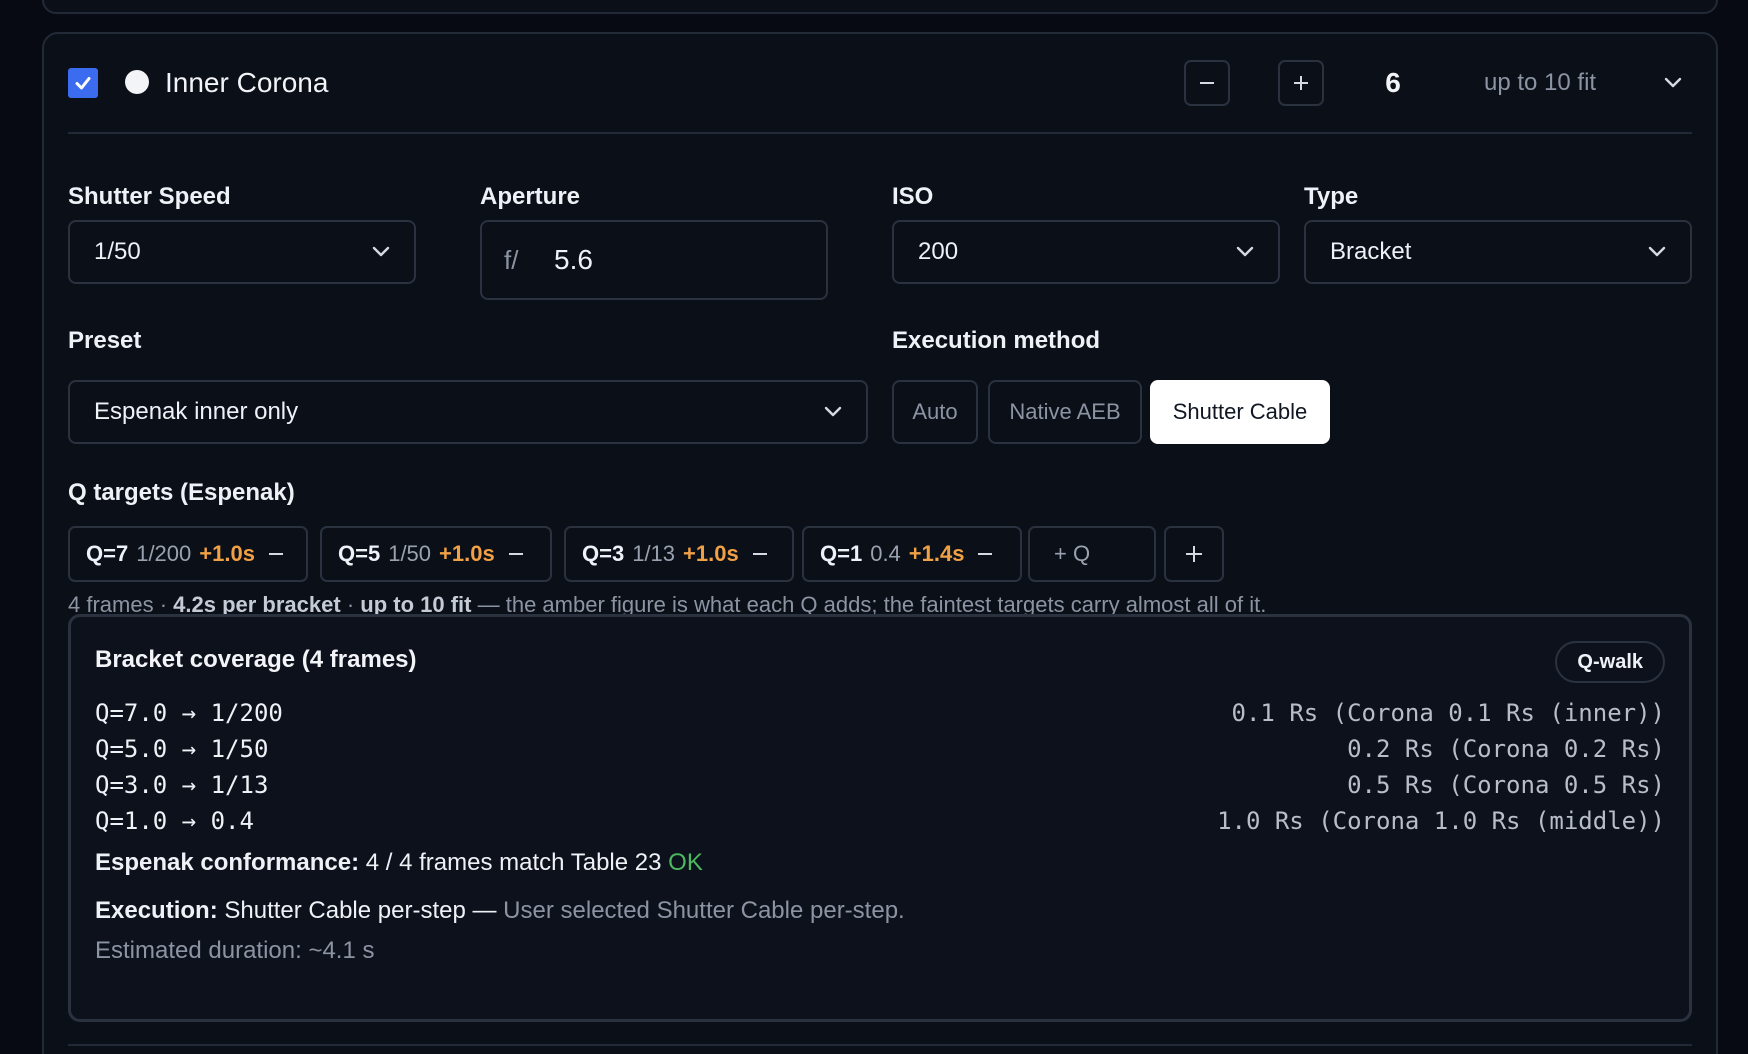 This screenshot has width=1748, height=1054. I want to click on execution-option-native-aeb: Native AEB, so click(1065, 412).